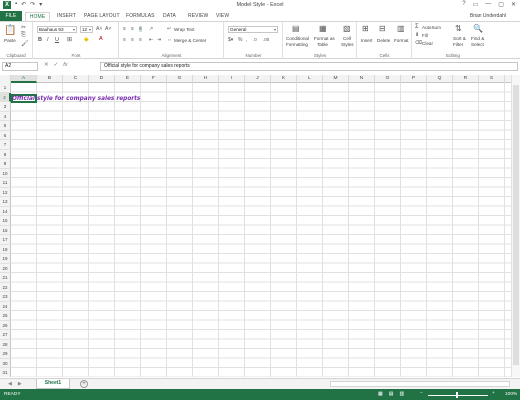 The image size is (520, 400). What do you see at coordinates (493, 393) in the screenshot?
I see `zoom-in-icon: +` at bounding box center [493, 393].